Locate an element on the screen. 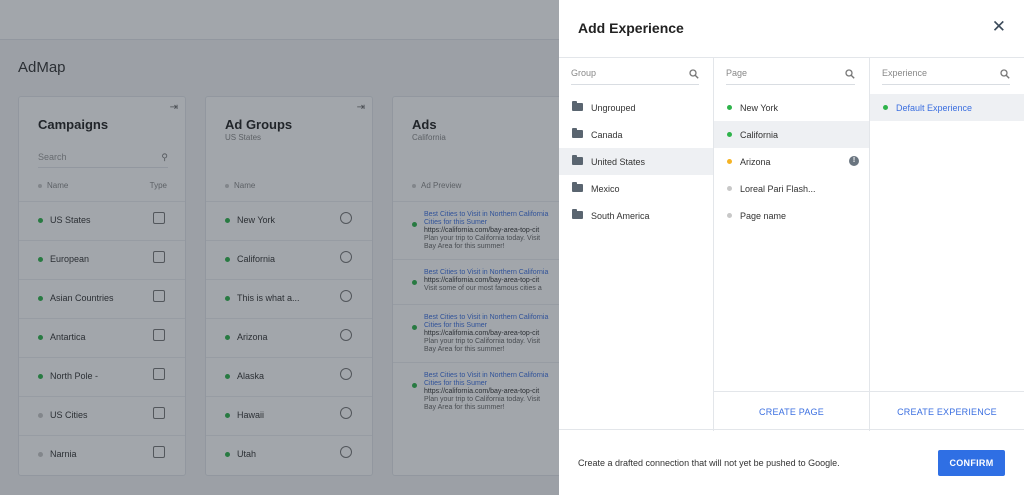  close-icon: ✕ is located at coordinates (999, 27).